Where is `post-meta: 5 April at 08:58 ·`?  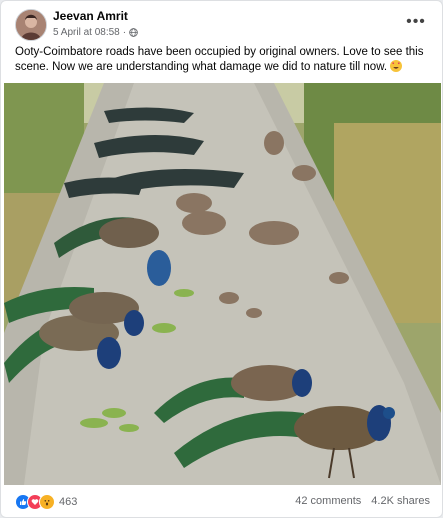
post-meta: 5 April at 08:58 · is located at coordinates (95, 32).